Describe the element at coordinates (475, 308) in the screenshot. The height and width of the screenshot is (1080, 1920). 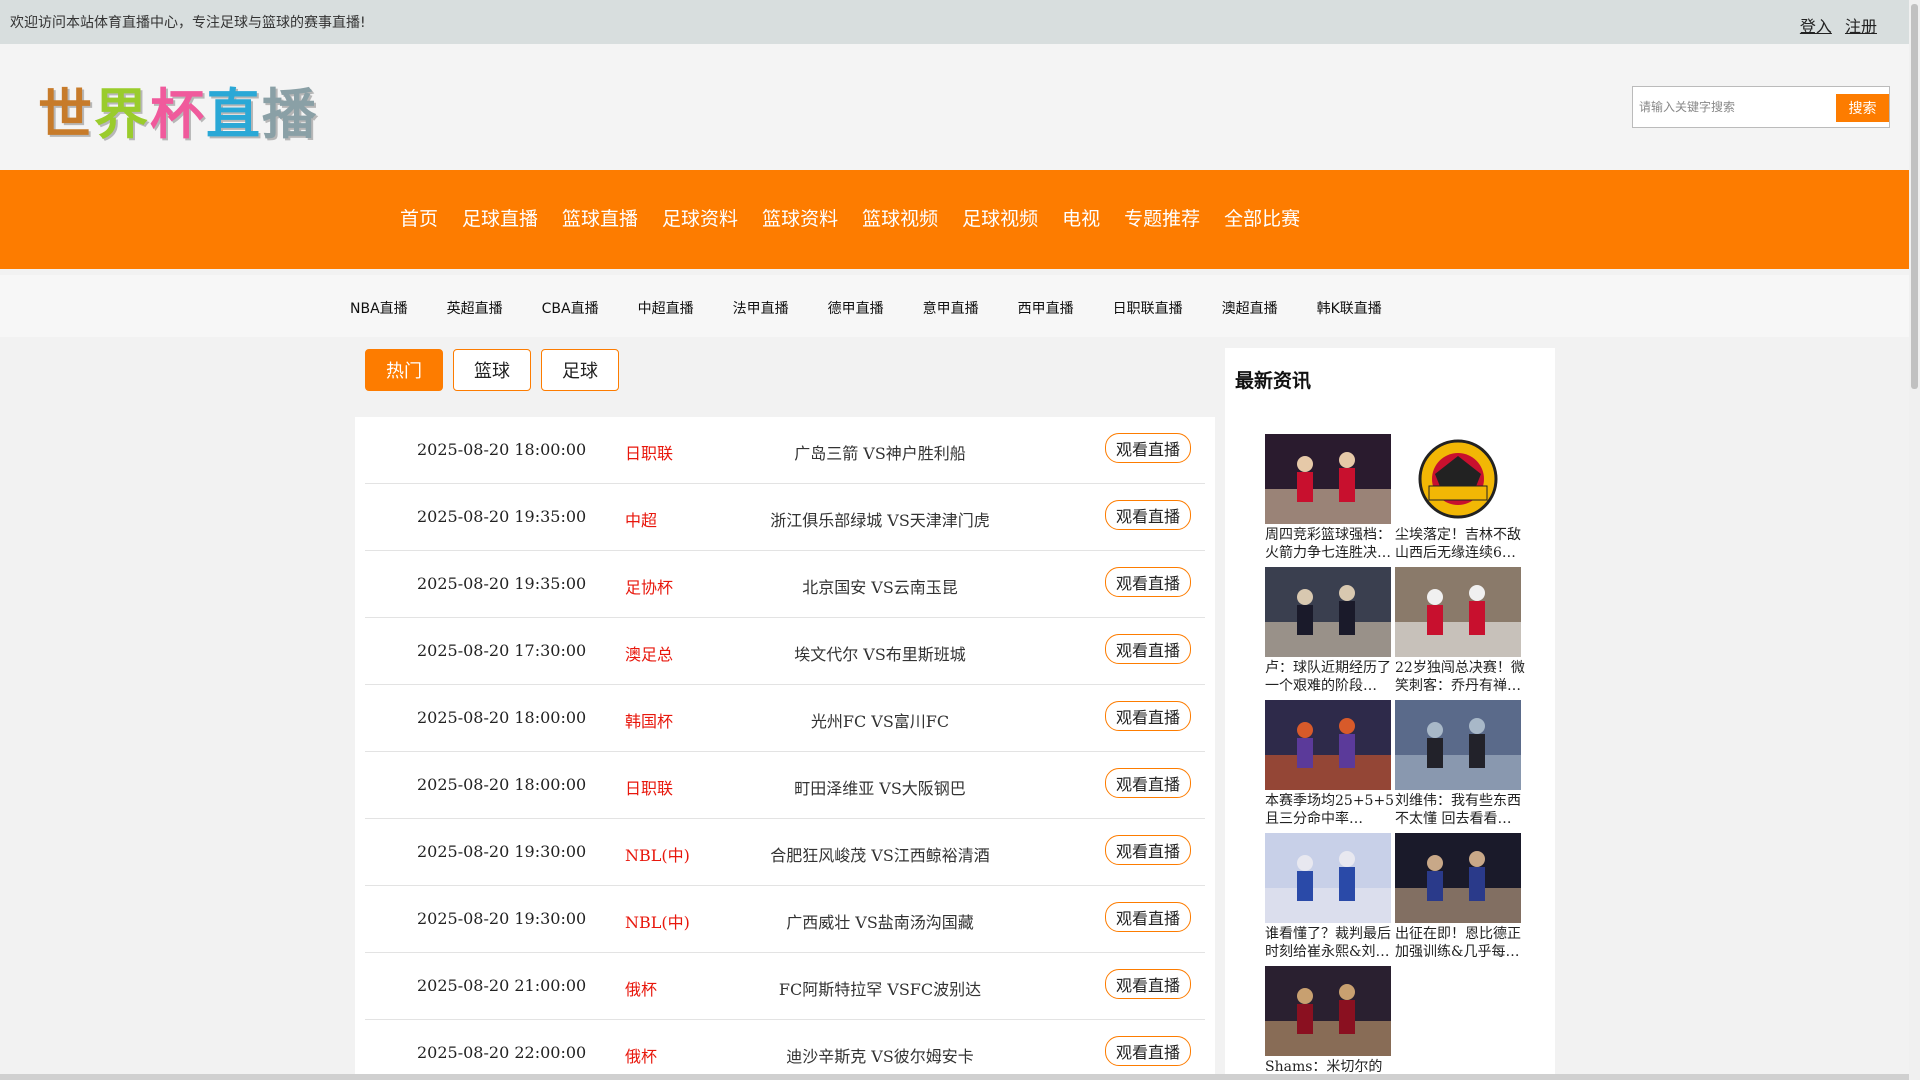
I see `league-nav-item: 英超直播` at that location.